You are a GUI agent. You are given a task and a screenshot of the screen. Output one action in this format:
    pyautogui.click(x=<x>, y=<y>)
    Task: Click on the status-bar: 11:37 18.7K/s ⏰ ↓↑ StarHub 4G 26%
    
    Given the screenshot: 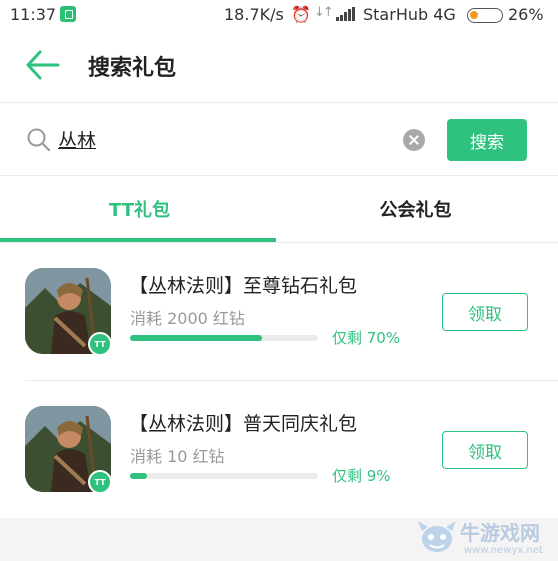 What is the action you would take?
    pyautogui.click(x=279, y=15)
    